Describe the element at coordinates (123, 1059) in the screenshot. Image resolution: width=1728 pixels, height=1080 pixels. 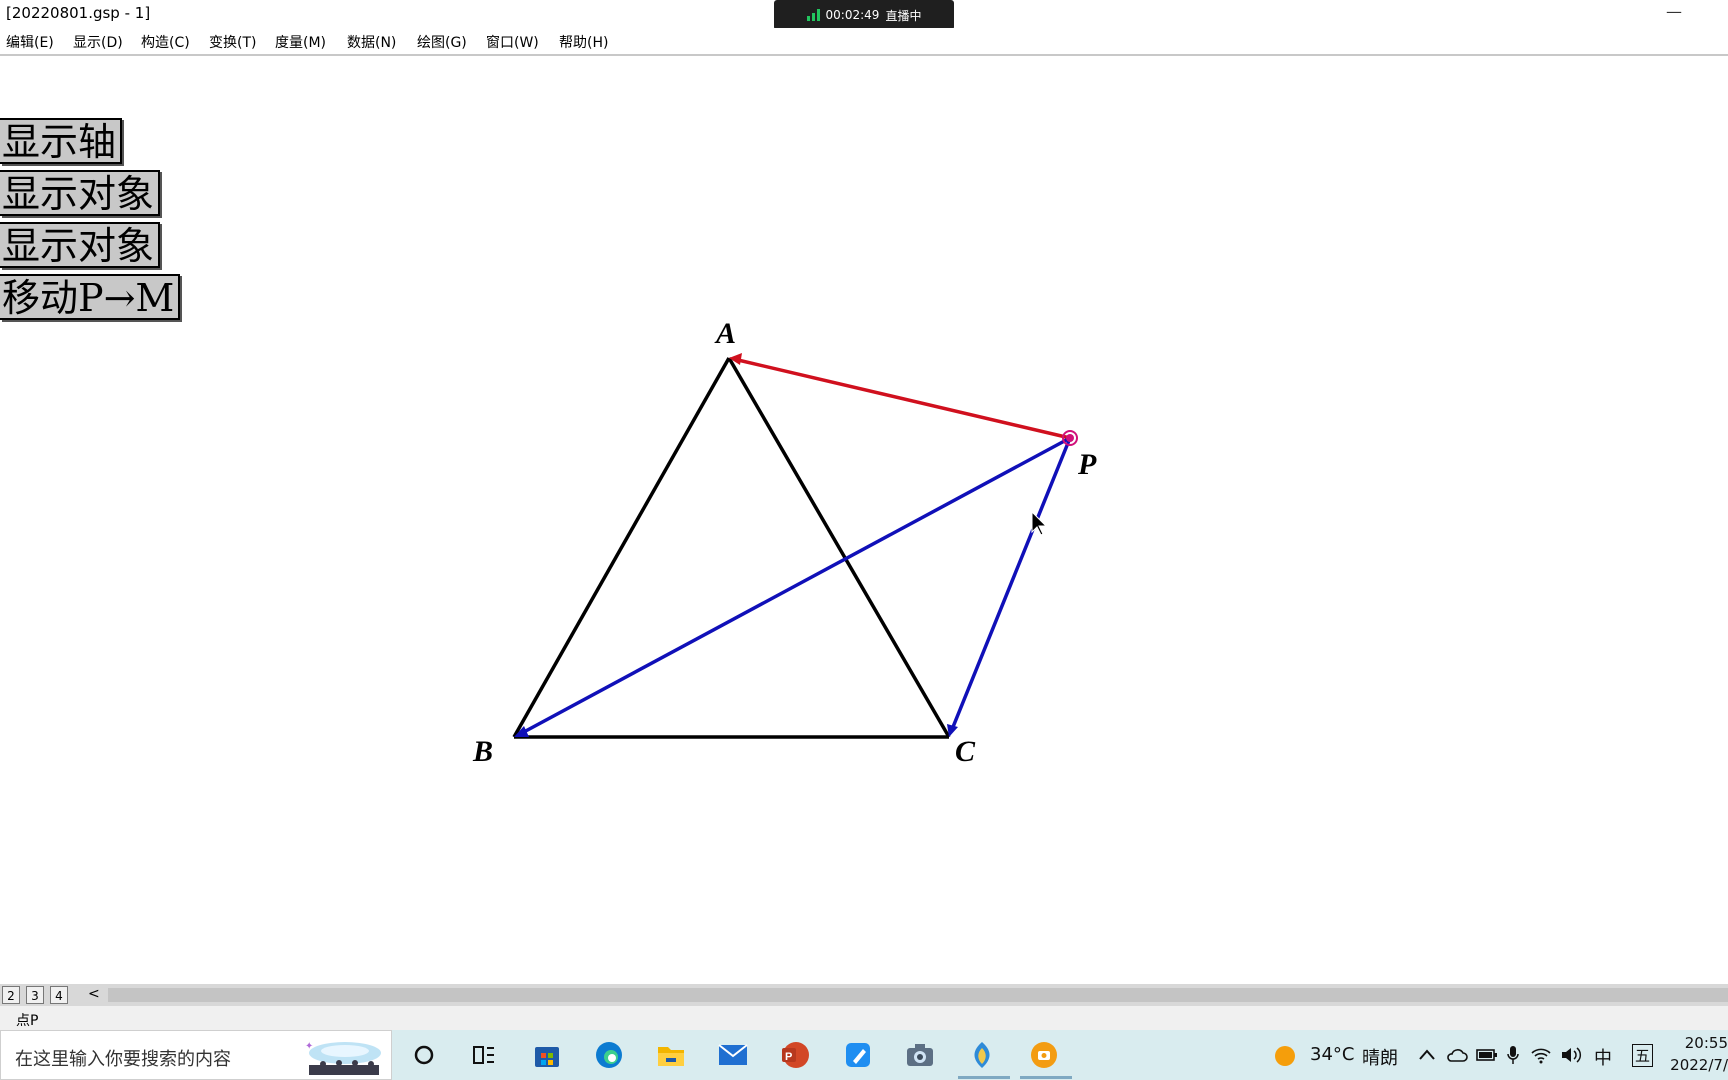
I see `search-placeholder: 在这里输入你要搜索的内容` at that location.